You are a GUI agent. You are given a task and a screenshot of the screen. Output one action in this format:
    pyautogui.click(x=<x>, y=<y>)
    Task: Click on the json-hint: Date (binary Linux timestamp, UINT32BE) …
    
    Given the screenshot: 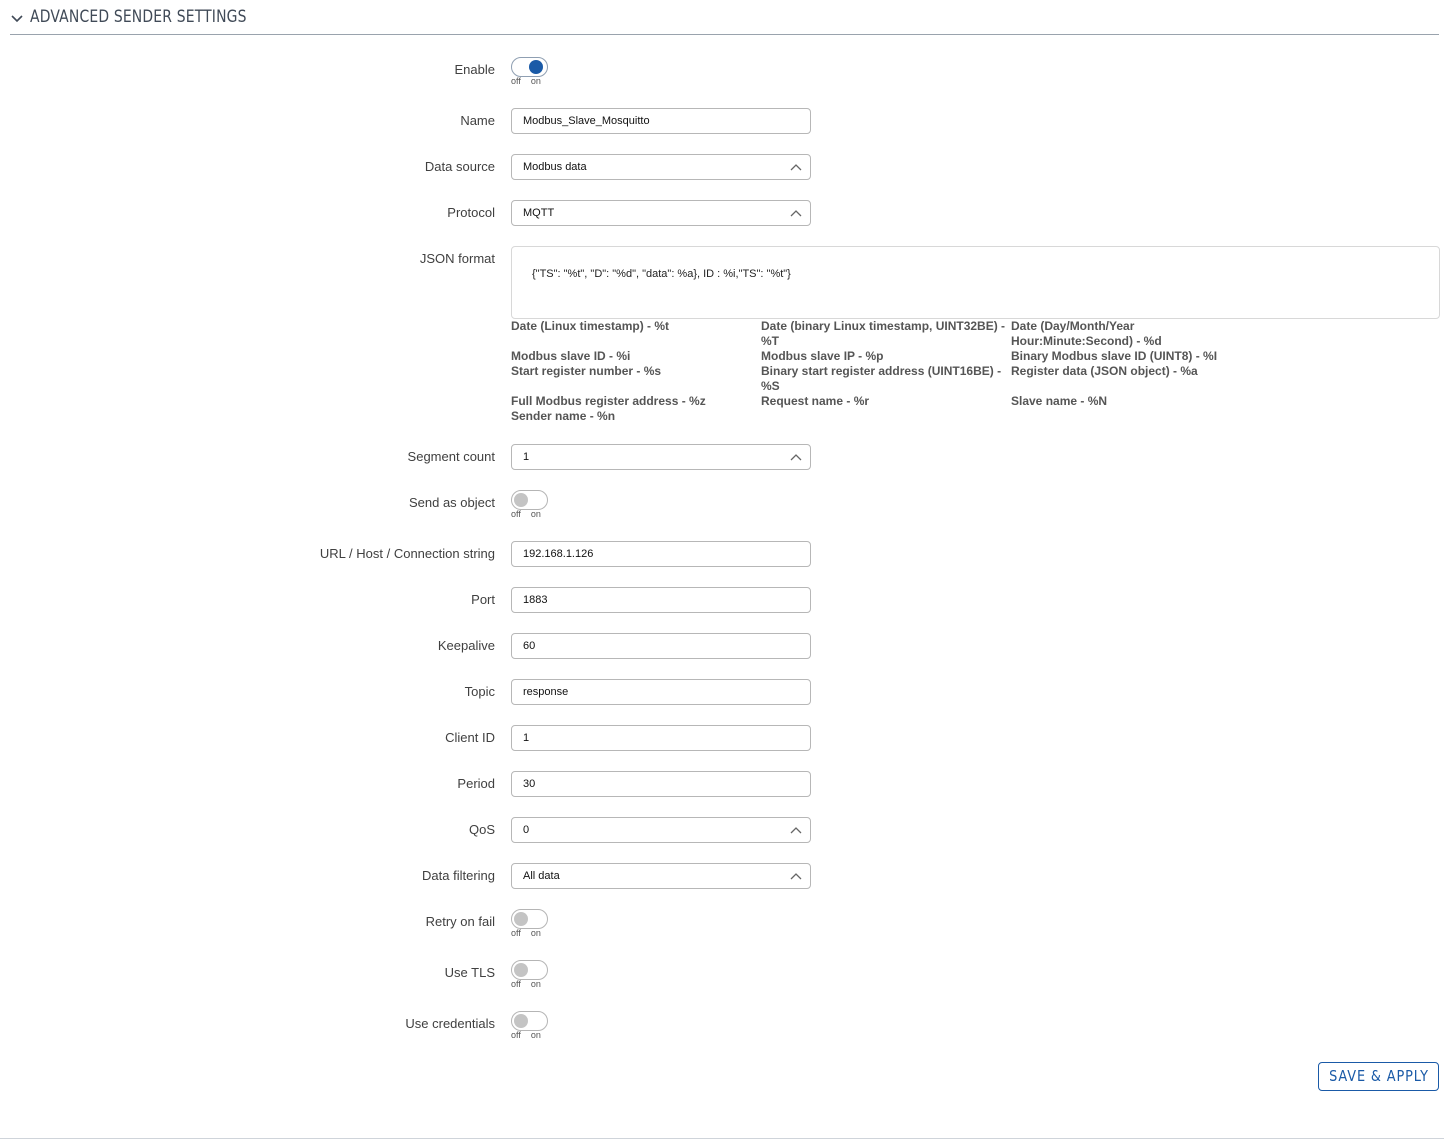 What is the action you would take?
    pyautogui.click(x=883, y=333)
    